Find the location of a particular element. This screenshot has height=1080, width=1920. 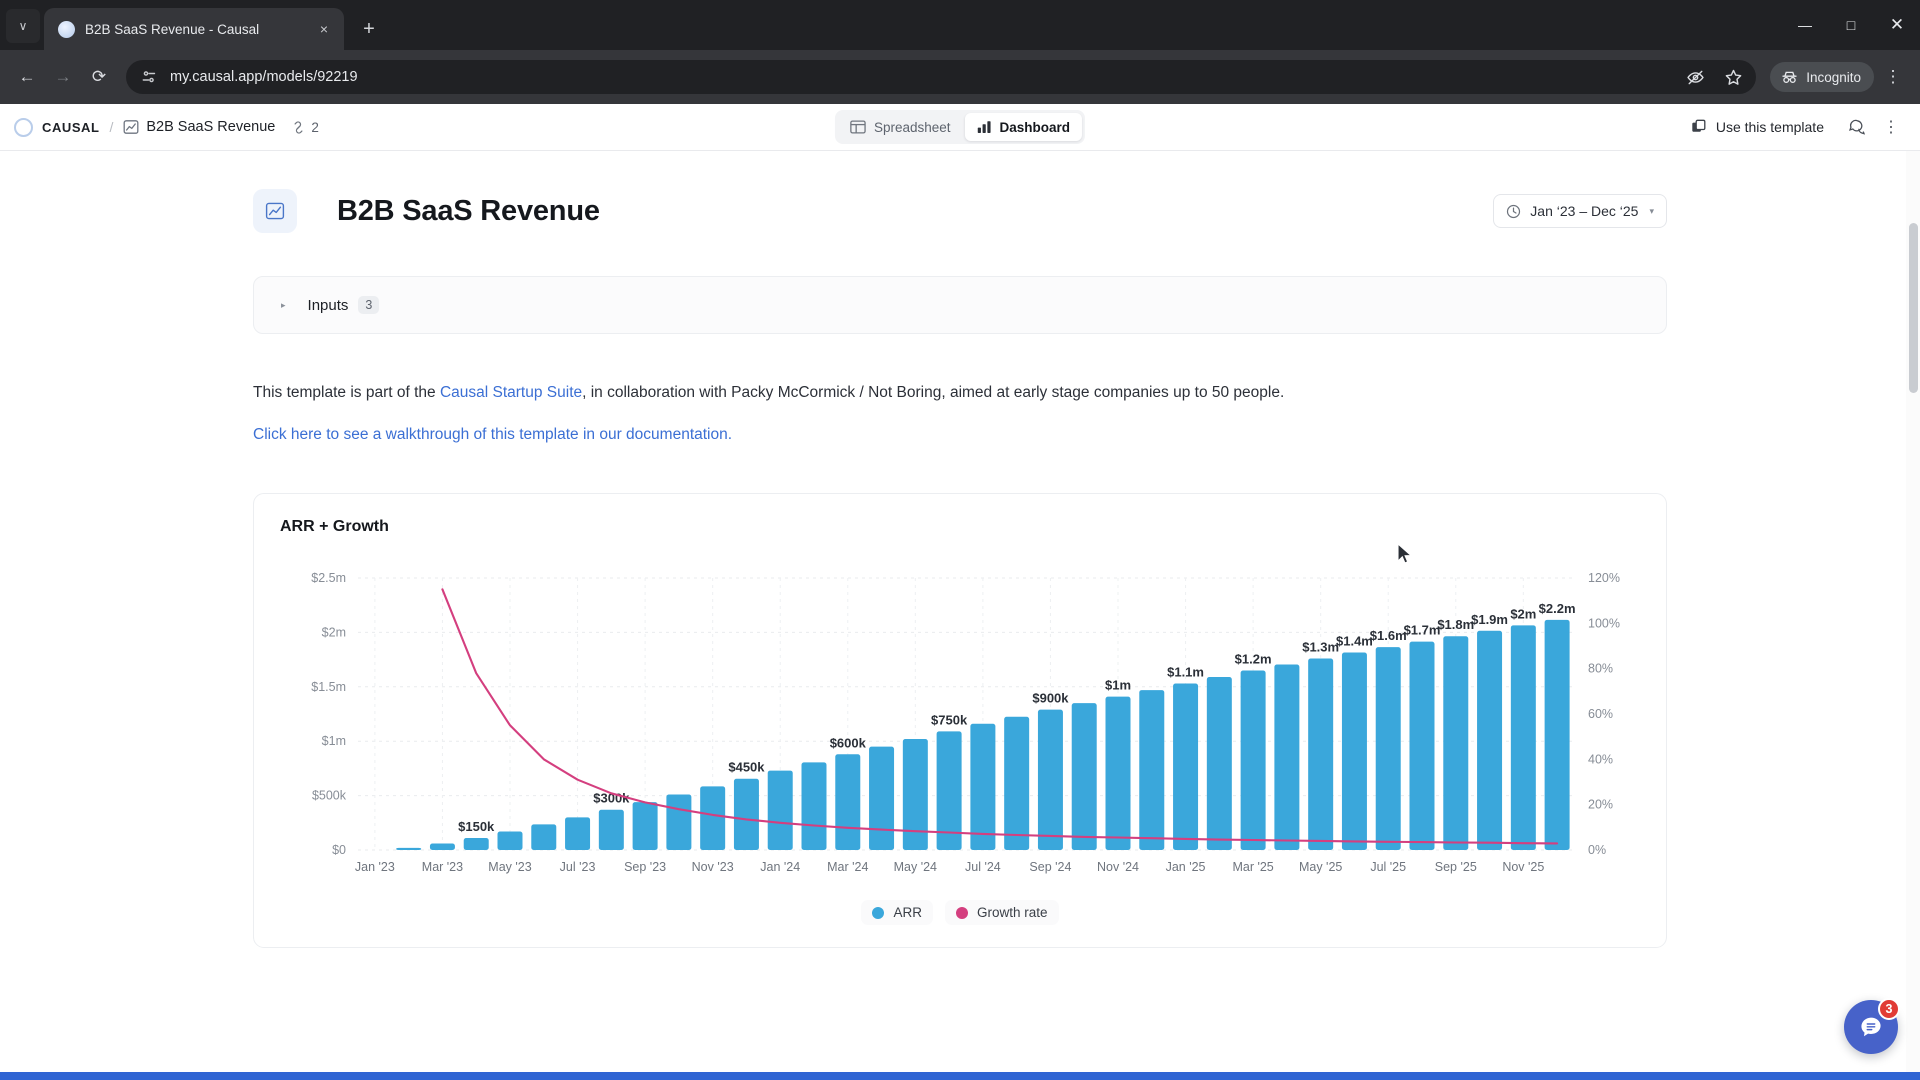

tab-search-caret: ∨ is located at coordinates (23, 26).